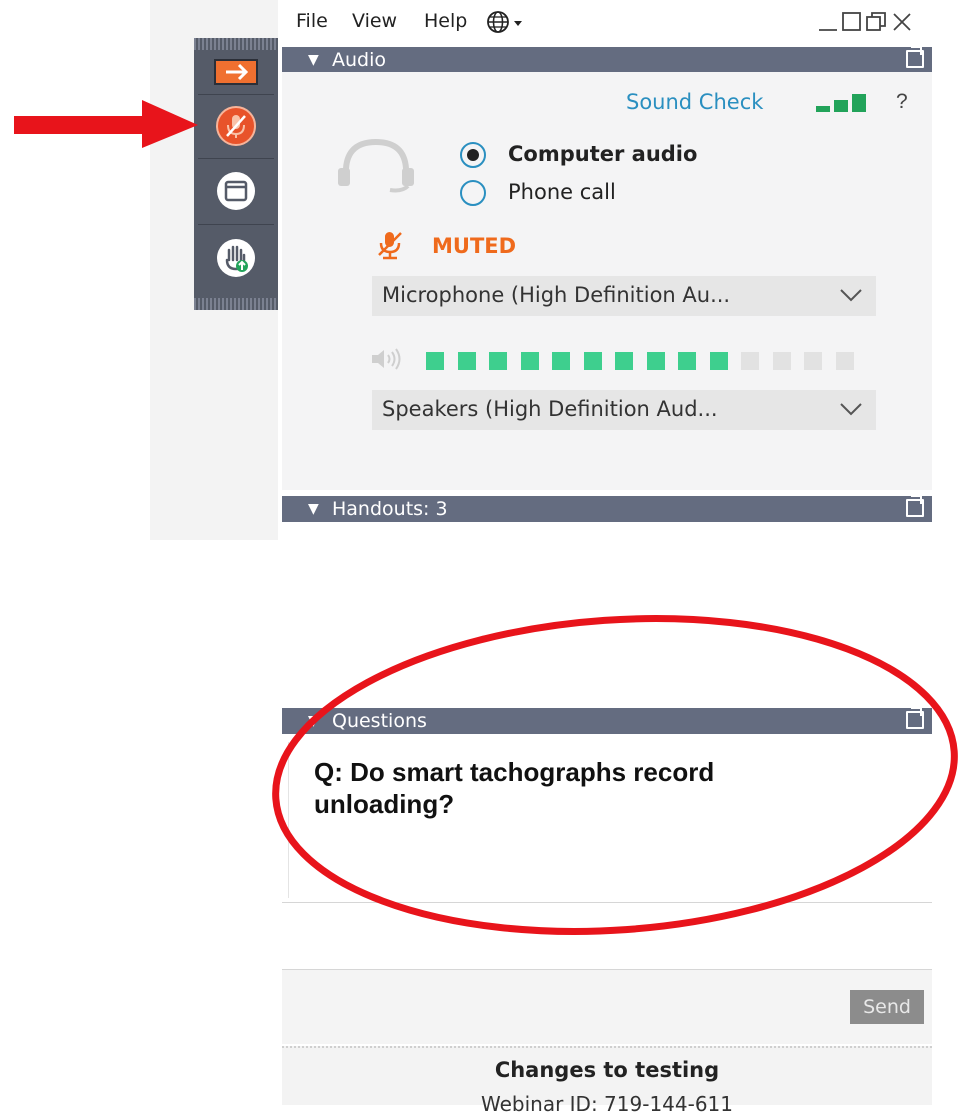 The height and width of the screenshot is (1116, 965). Describe the element at coordinates (236, 304) in the screenshot. I see `strip-bottom-grip` at that location.